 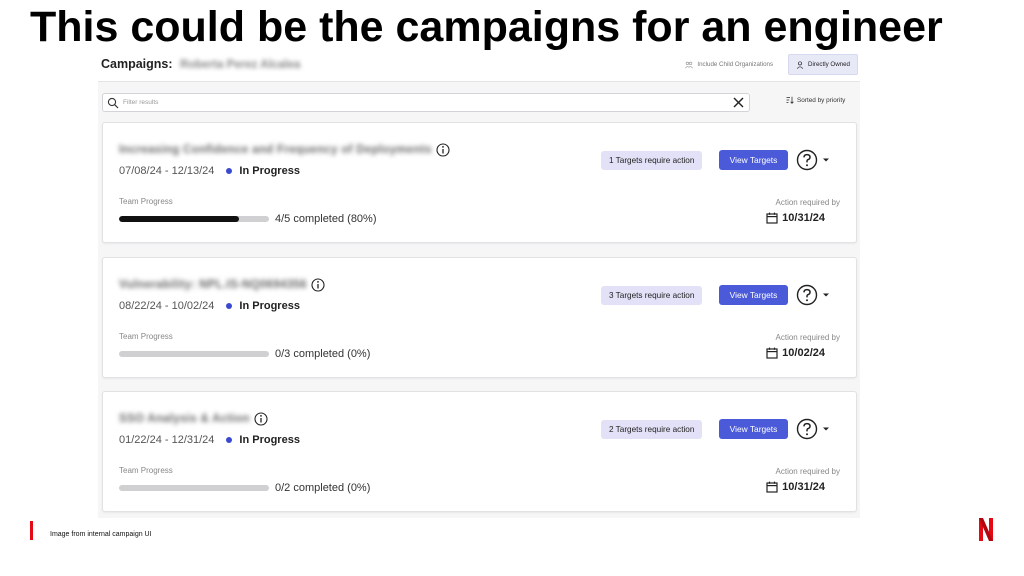 I want to click on person-icon, so click(x=800, y=64).